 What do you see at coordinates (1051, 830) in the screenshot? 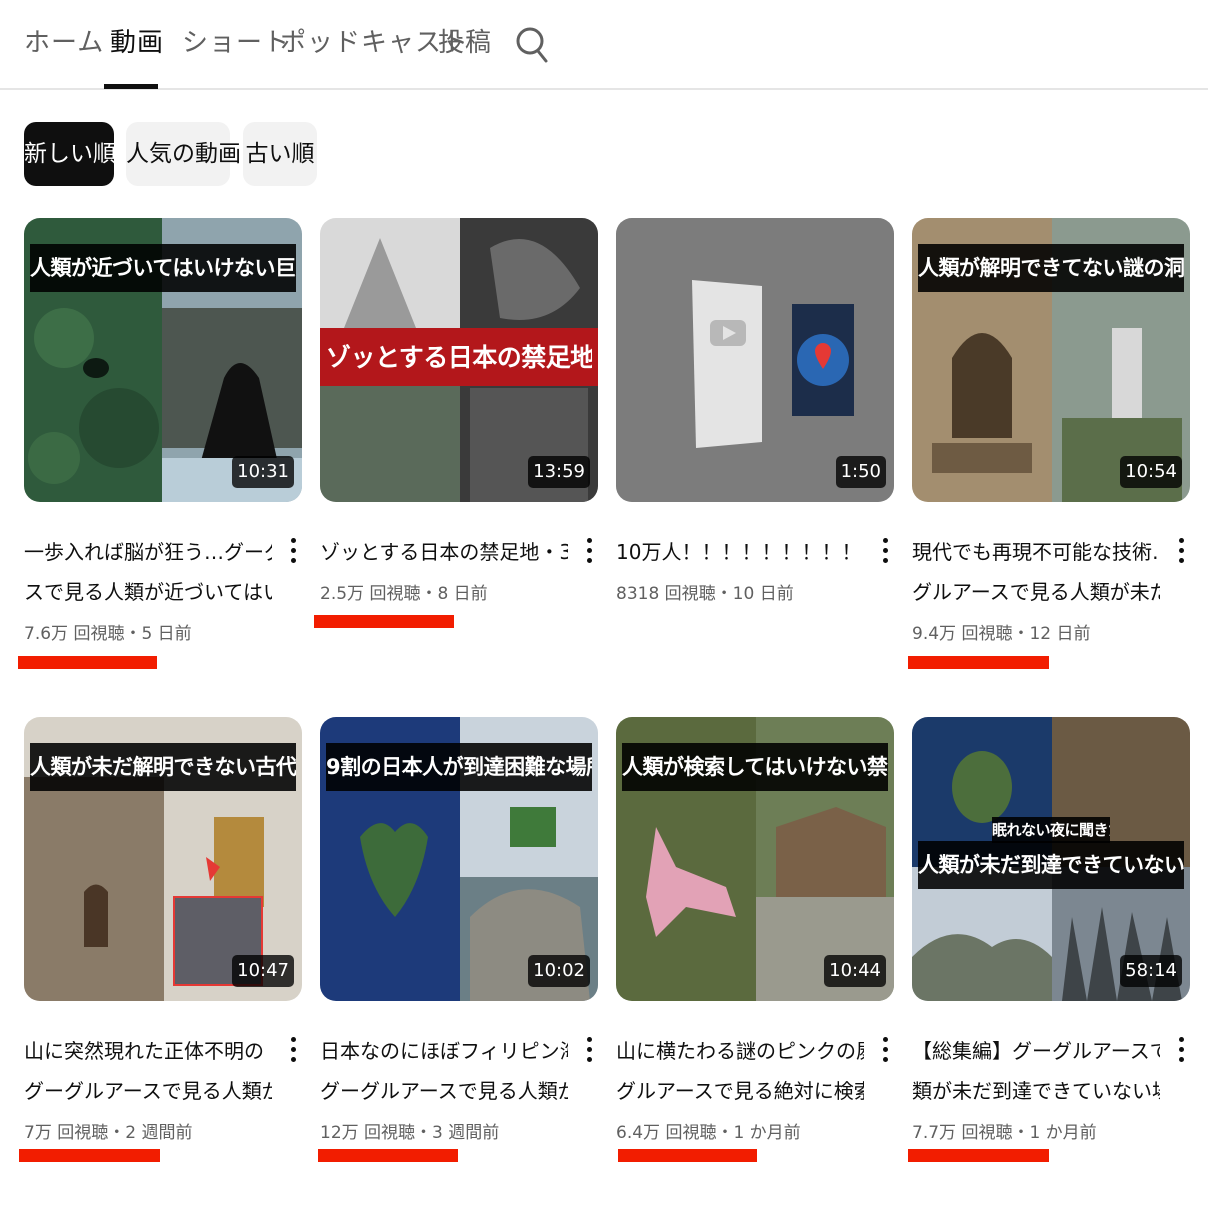
I see `thumbnail-subcaption: 眠れない夜に聞きたい` at bounding box center [1051, 830].